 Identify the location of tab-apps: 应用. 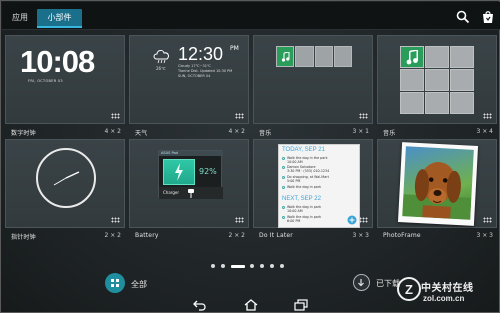
(20, 18).